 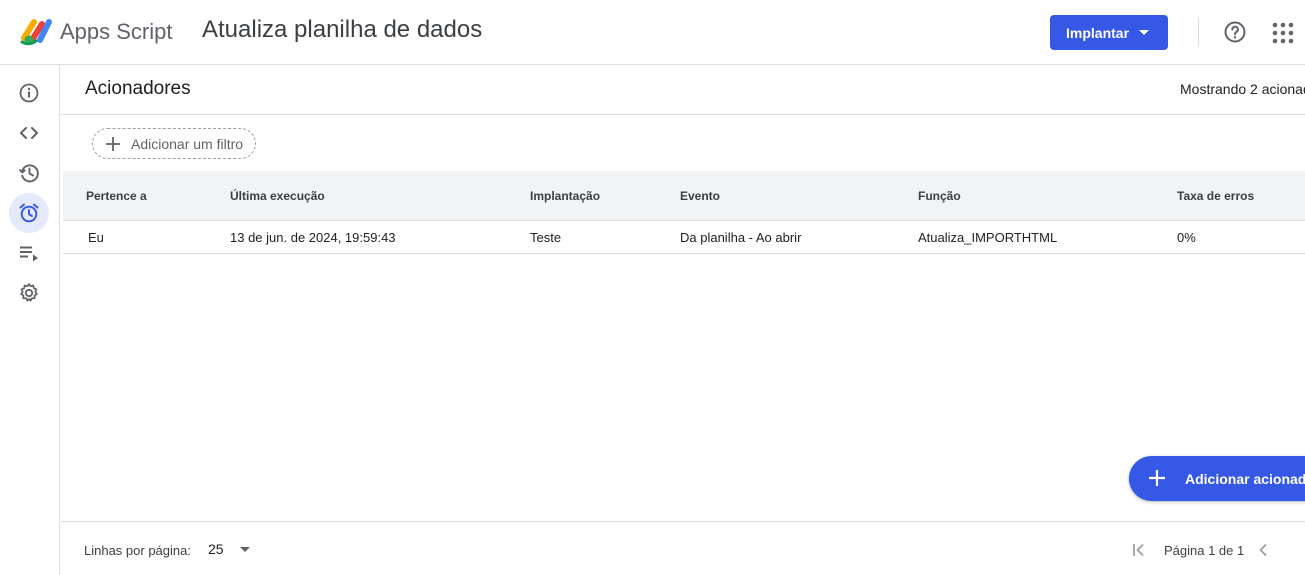 What do you see at coordinates (546, 237) in the screenshot?
I see `cell-deployment: Teste` at bounding box center [546, 237].